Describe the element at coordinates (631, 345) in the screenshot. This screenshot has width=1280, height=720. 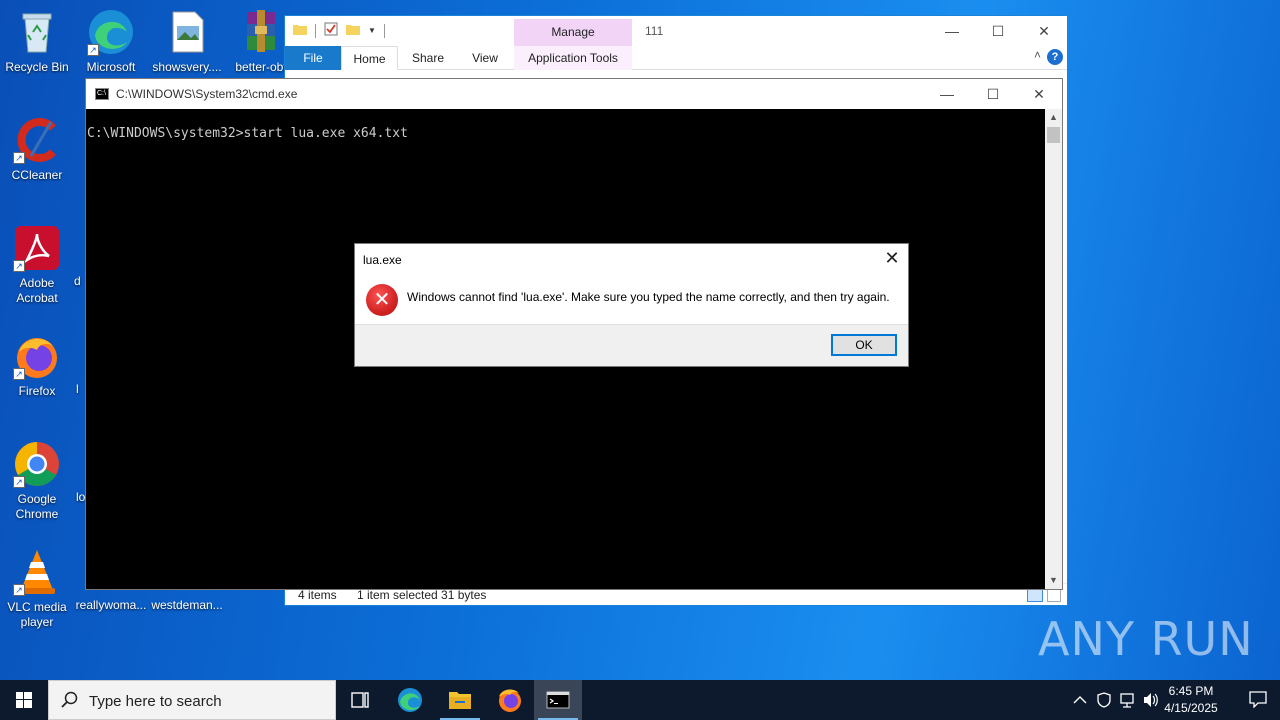
I see `dialog-footer: OK` at that location.